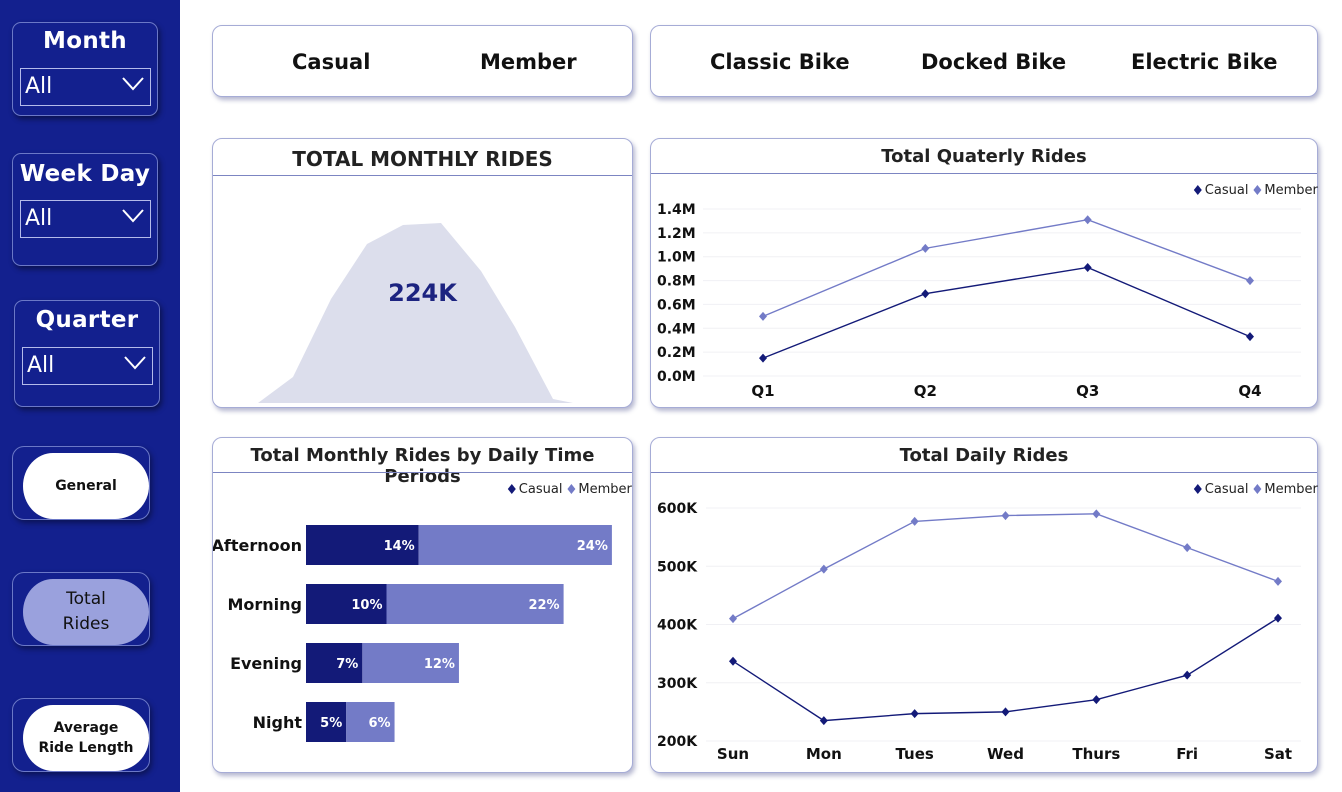 This screenshot has height=792, width=1342. I want to click on nav-total-rides: Total Rides, so click(81, 609).